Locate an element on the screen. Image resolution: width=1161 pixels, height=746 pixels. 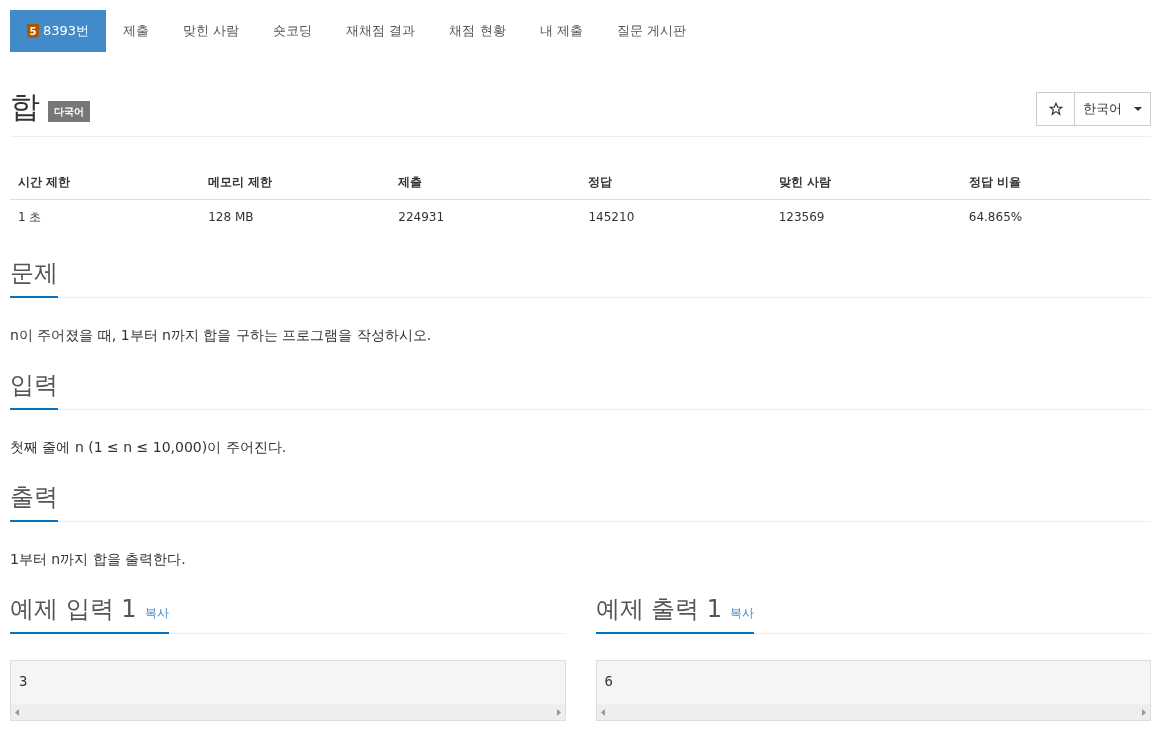
nav-tab: 맞힌 사람 is located at coordinates (211, 31).